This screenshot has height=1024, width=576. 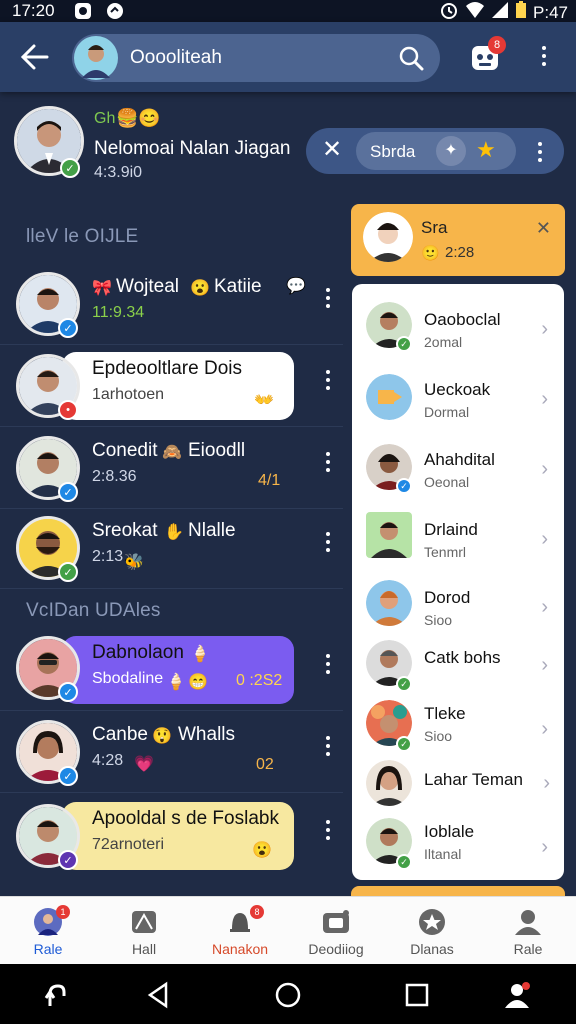 I want to click on contact-item: ✓ Oaoboclal 2omal ›, so click(x=458, y=329).